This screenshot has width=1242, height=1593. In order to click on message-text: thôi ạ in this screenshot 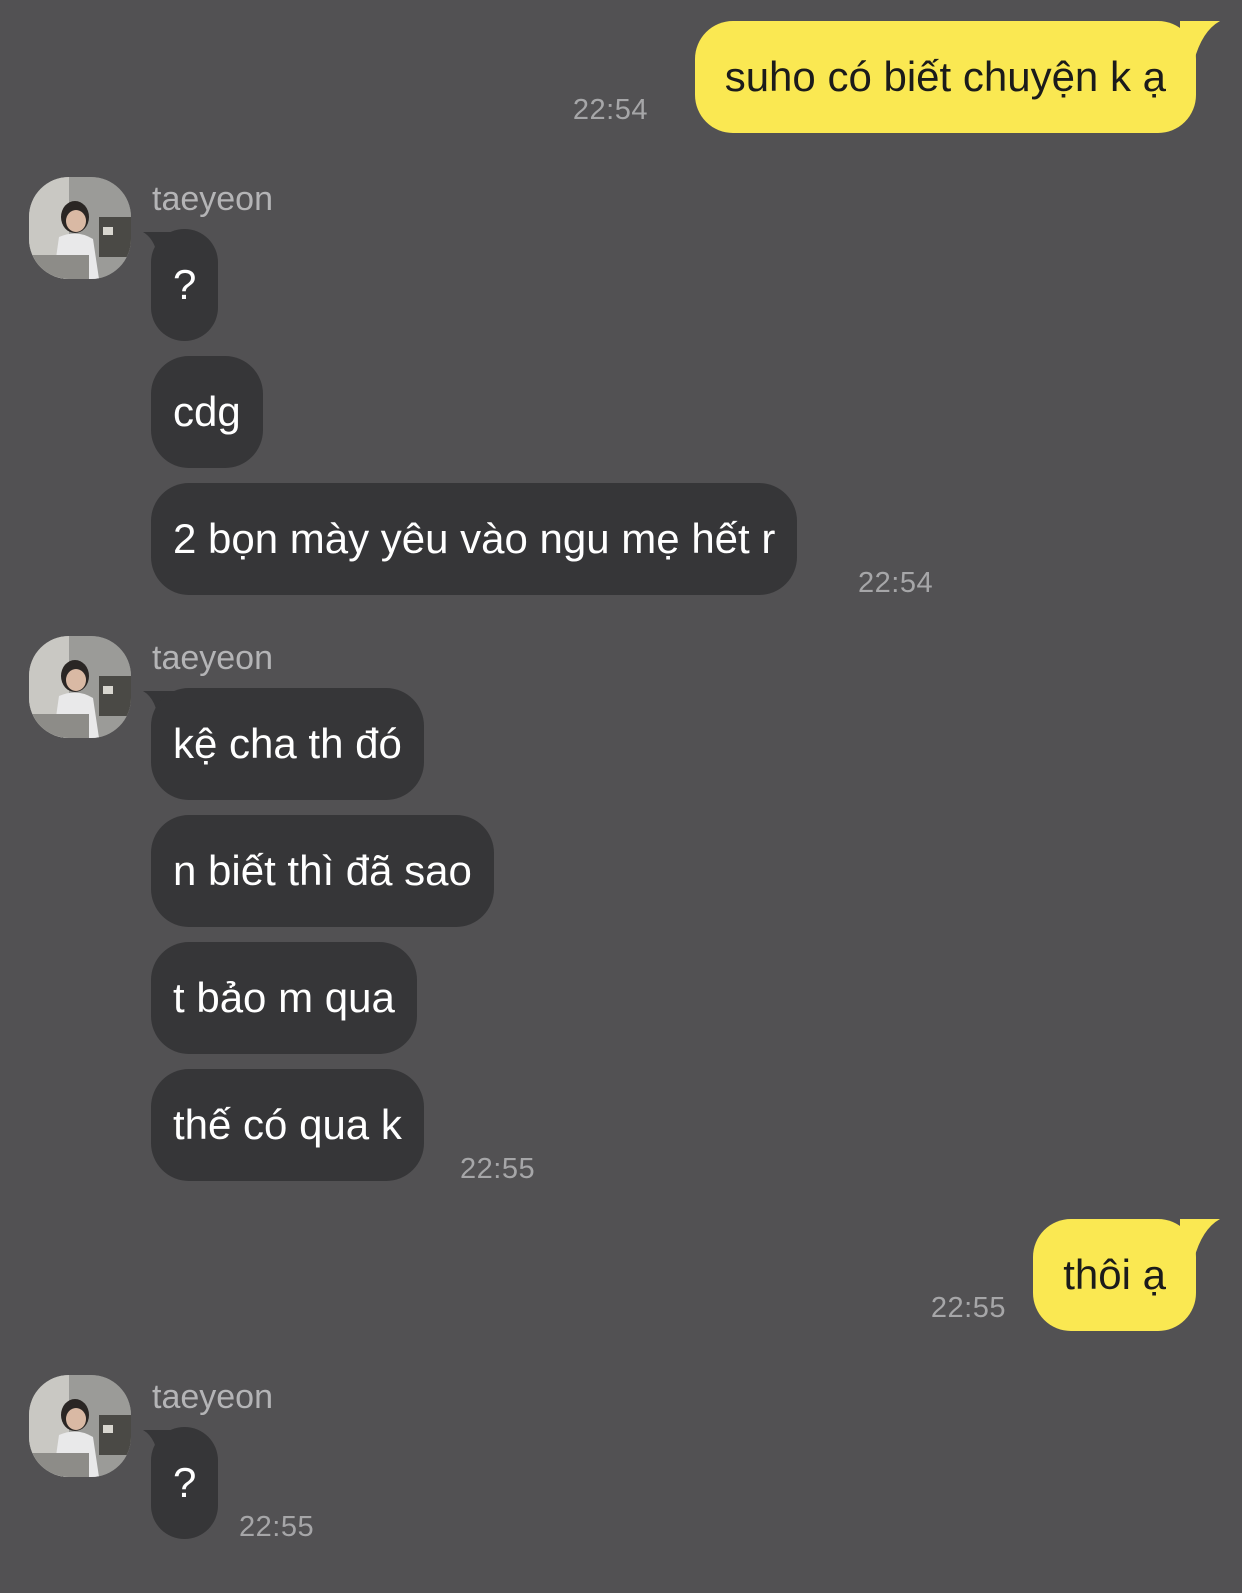, I will do `click(1114, 1274)`.